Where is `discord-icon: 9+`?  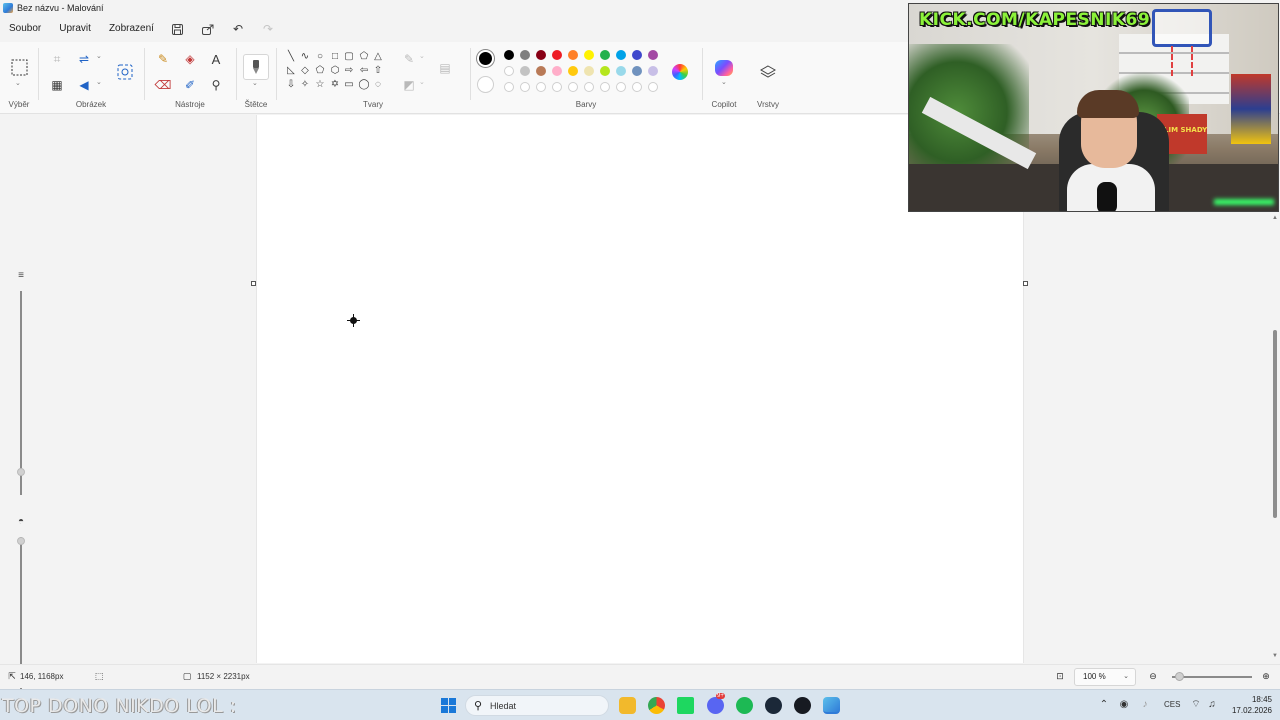
discord-icon: 9+ is located at coordinates (716, 703).